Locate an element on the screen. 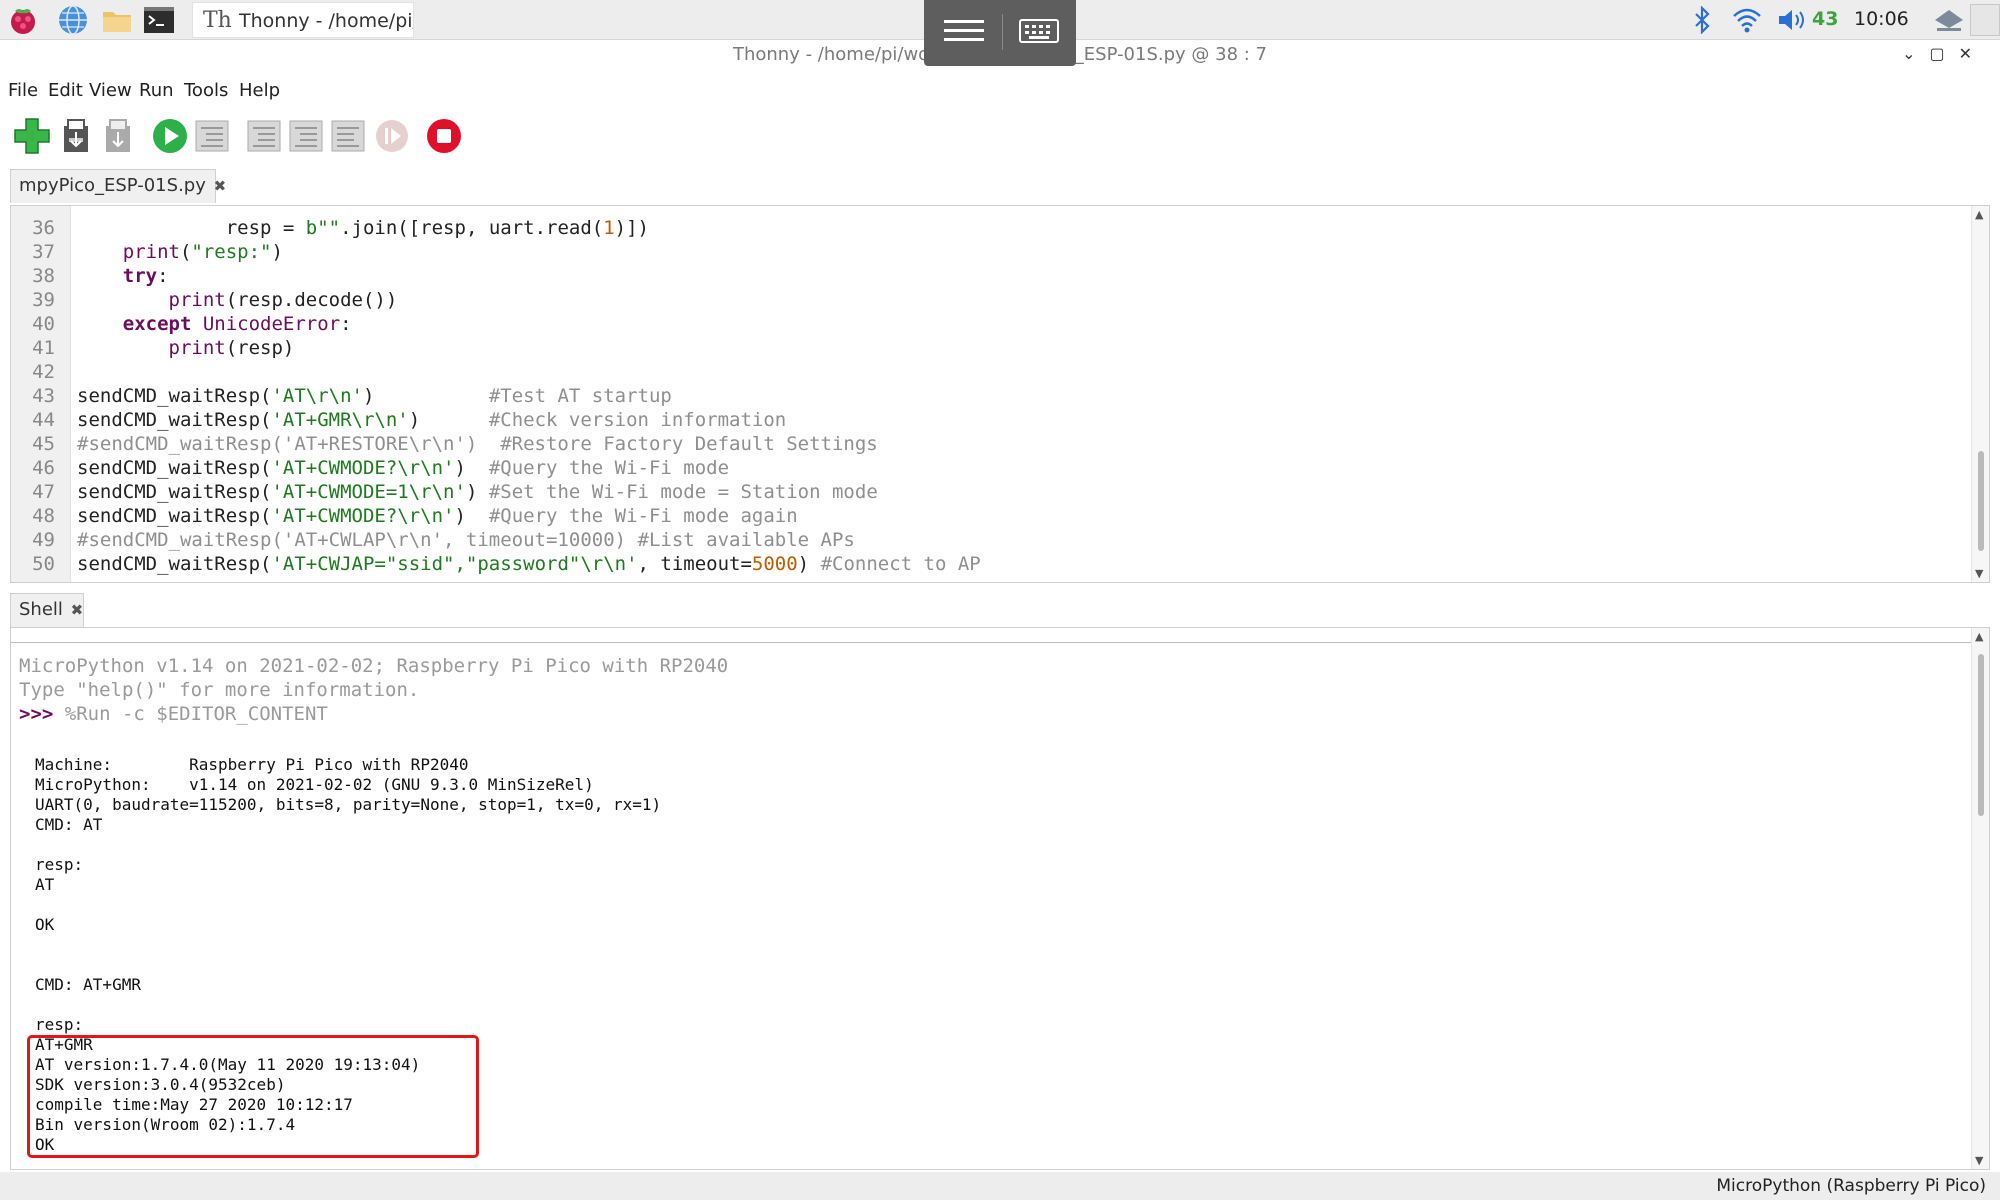 The height and width of the screenshot is (1200, 2000). menu-edit: Edit is located at coordinates (65, 90).